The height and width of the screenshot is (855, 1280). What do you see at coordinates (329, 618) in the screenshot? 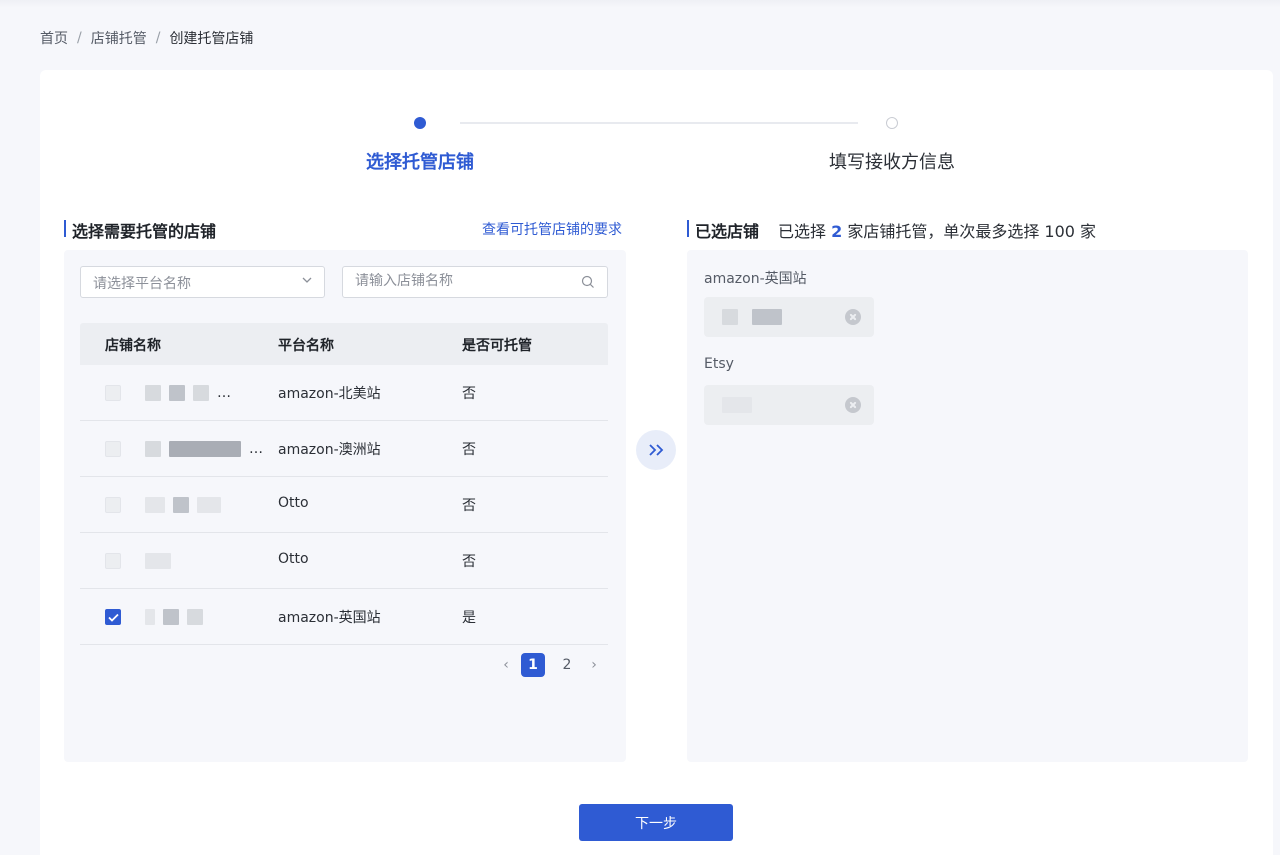
I see `platform-name: amazon-英国站` at bounding box center [329, 618].